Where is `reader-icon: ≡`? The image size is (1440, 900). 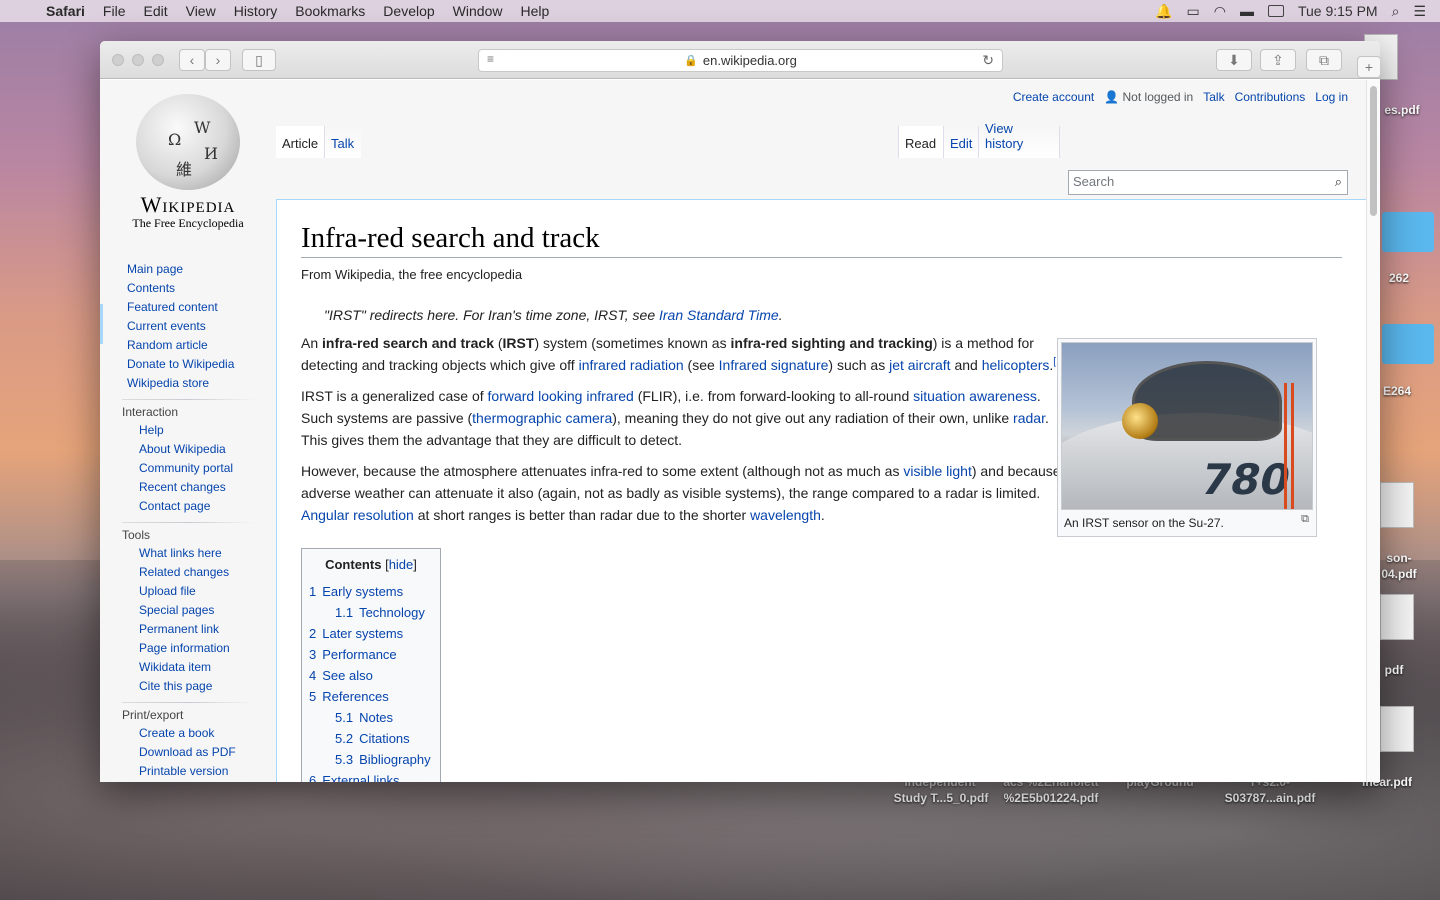
reader-icon: ≡ is located at coordinates (490, 59).